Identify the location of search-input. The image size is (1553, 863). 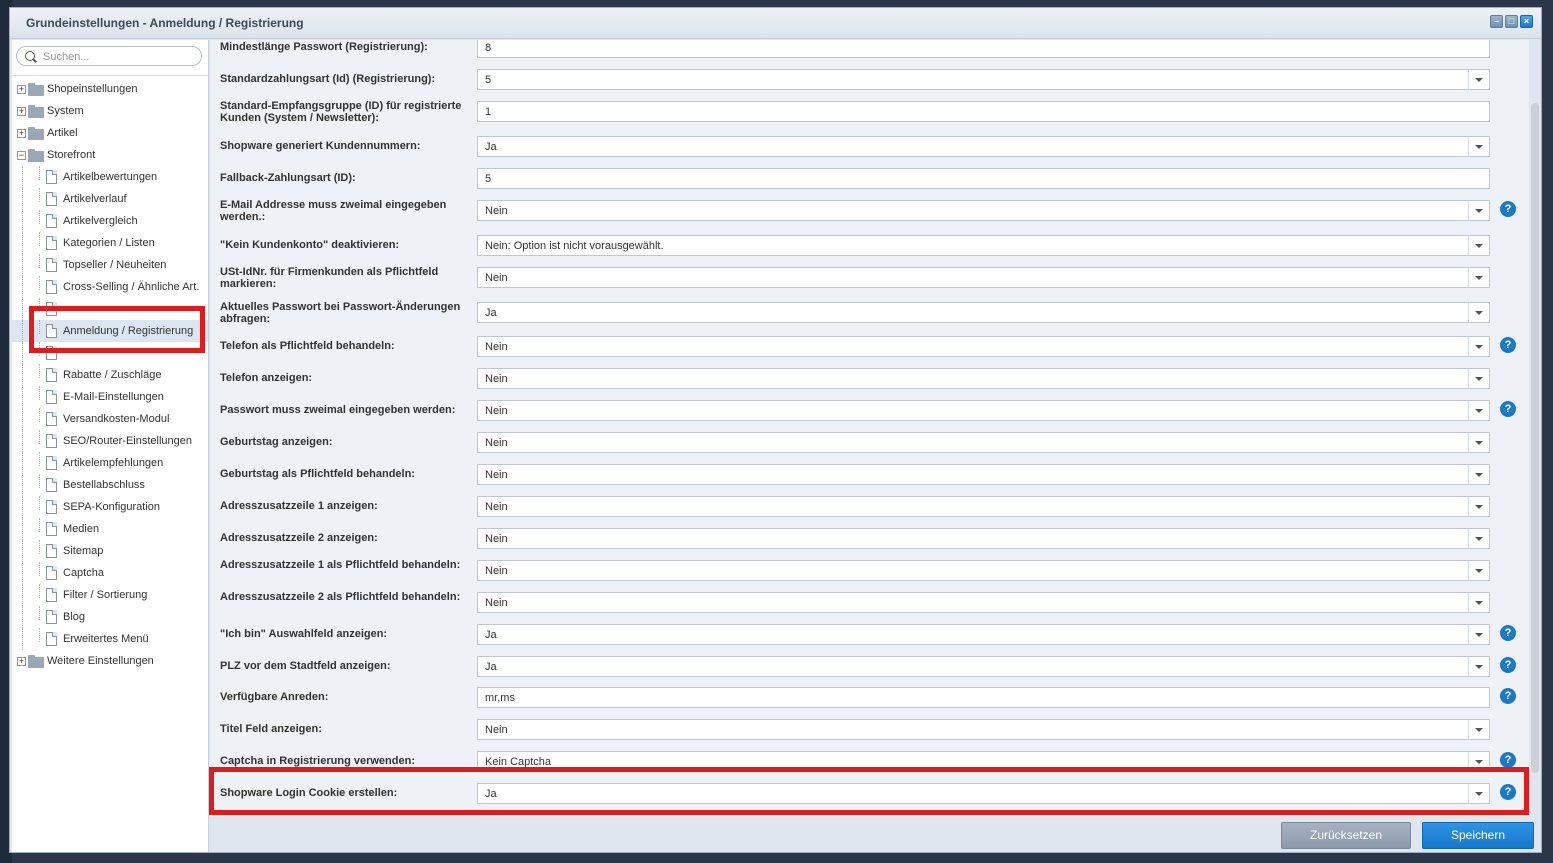
(118, 57).